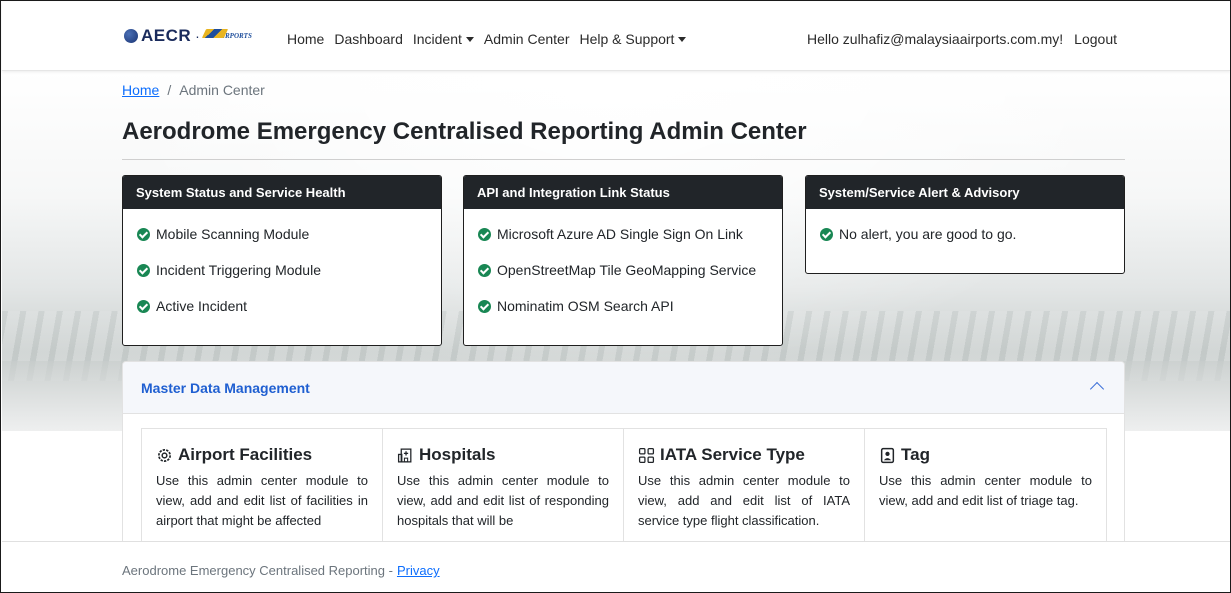 The height and width of the screenshot is (593, 1231). Describe the element at coordinates (527, 39) in the screenshot. I see `nav-admin-center: Admin Center` at that location.